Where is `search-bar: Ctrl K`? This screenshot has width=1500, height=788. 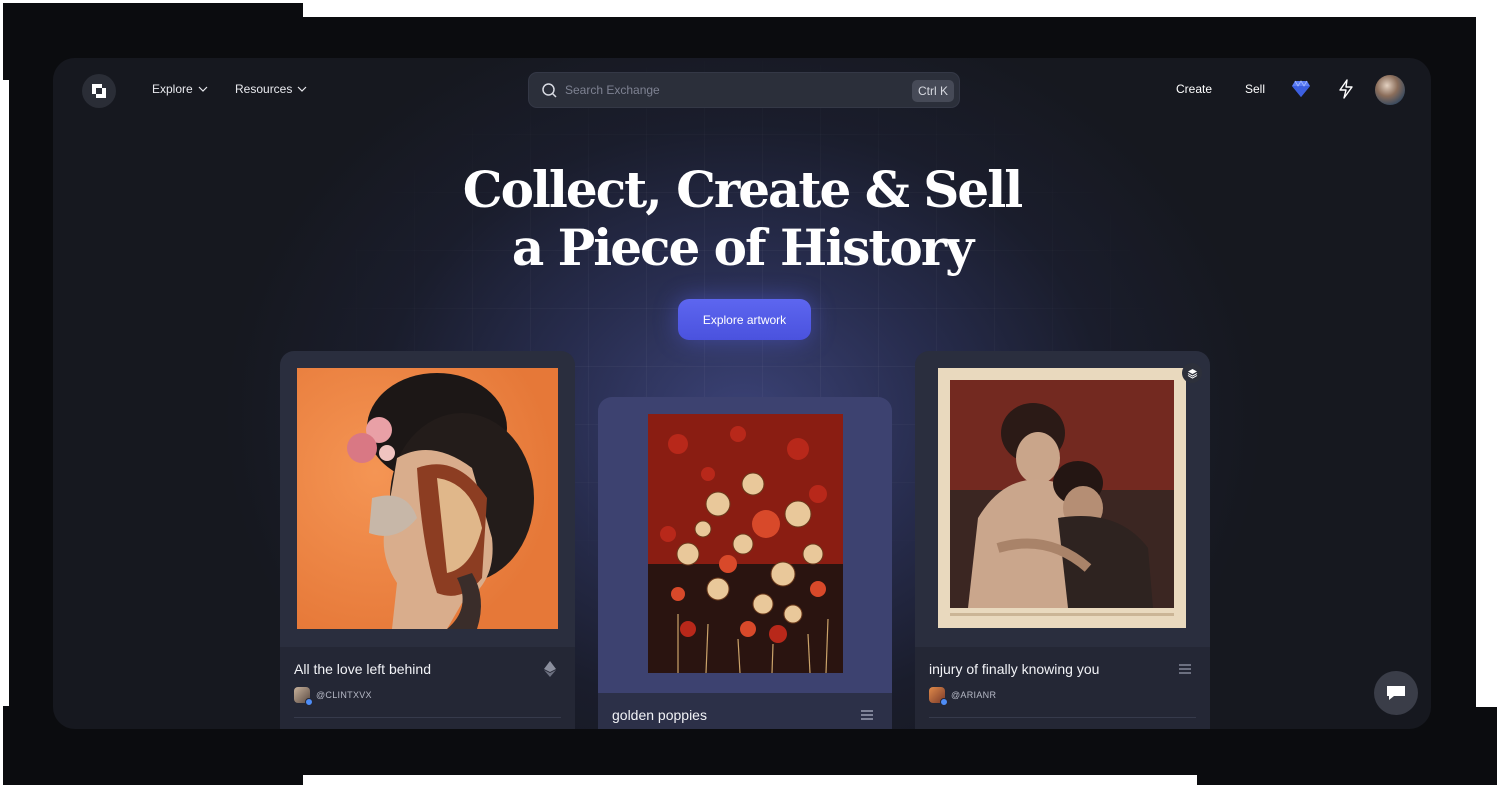 search-bar: Ctrl K is located at coordinates (744, 90).